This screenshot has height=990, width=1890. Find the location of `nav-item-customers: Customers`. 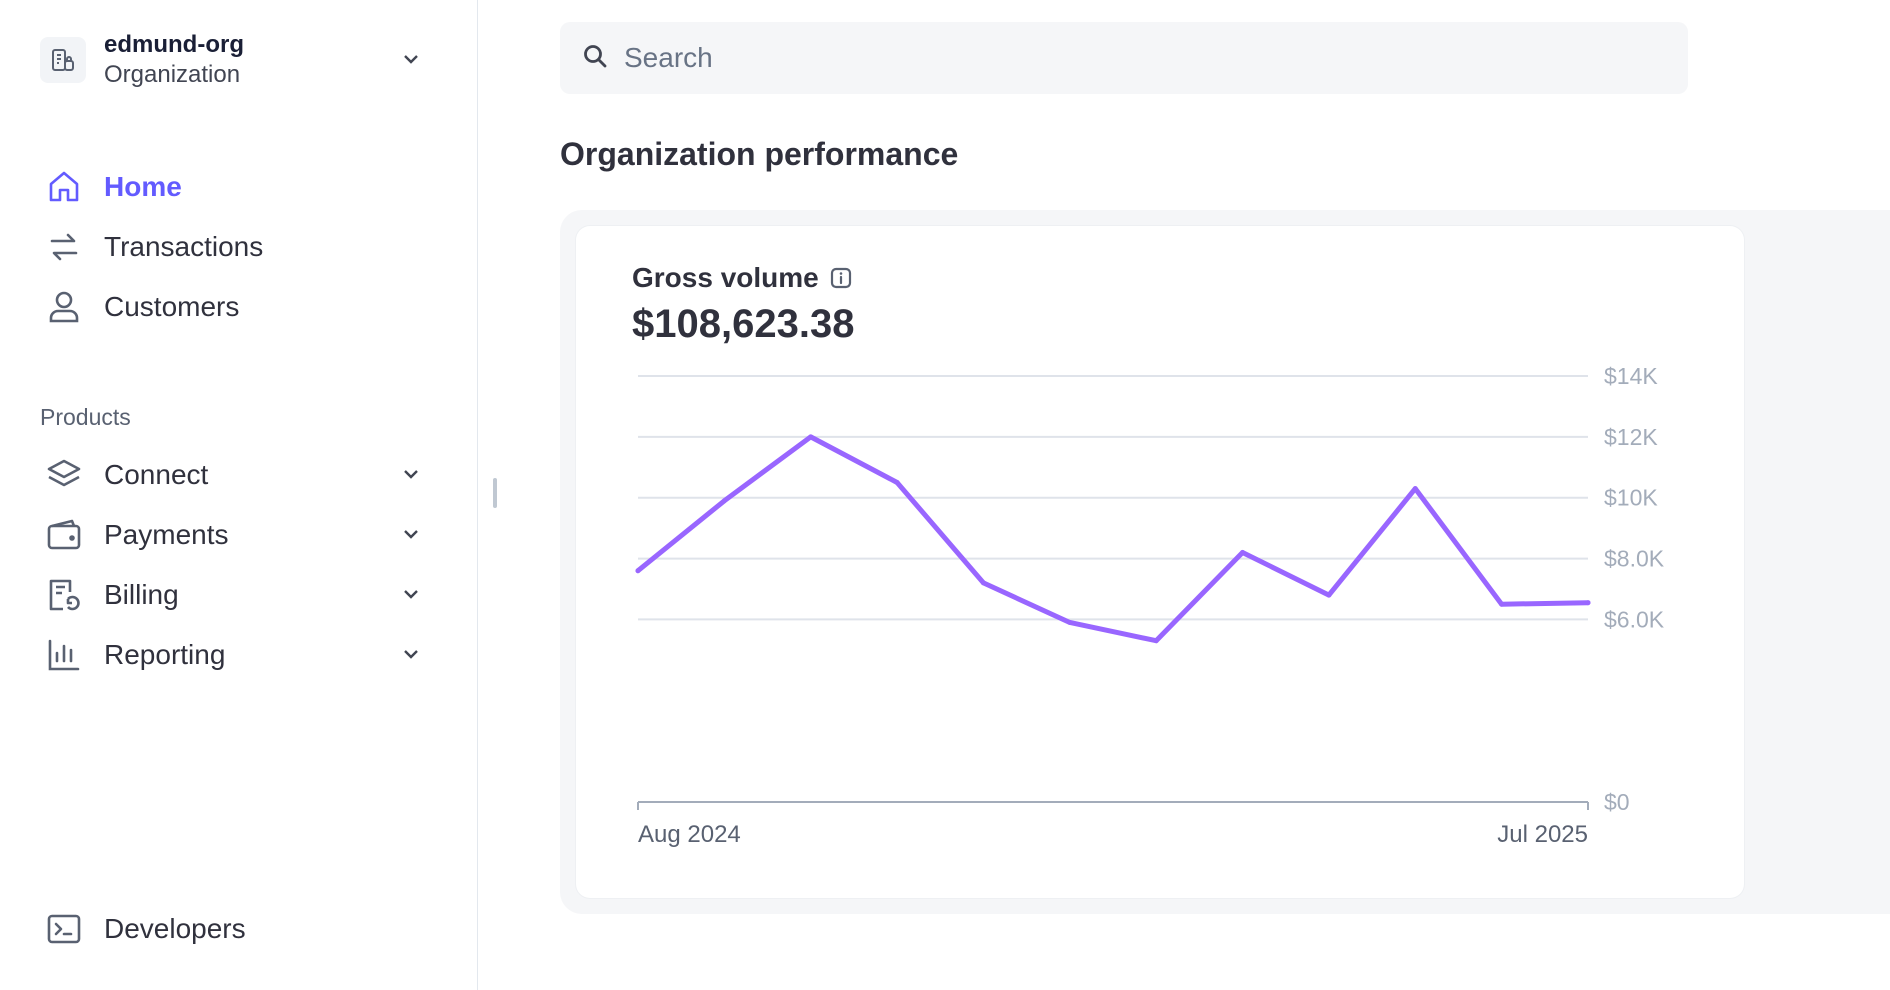

nav-item-customers: Customers is located at coordinates (240, 307).